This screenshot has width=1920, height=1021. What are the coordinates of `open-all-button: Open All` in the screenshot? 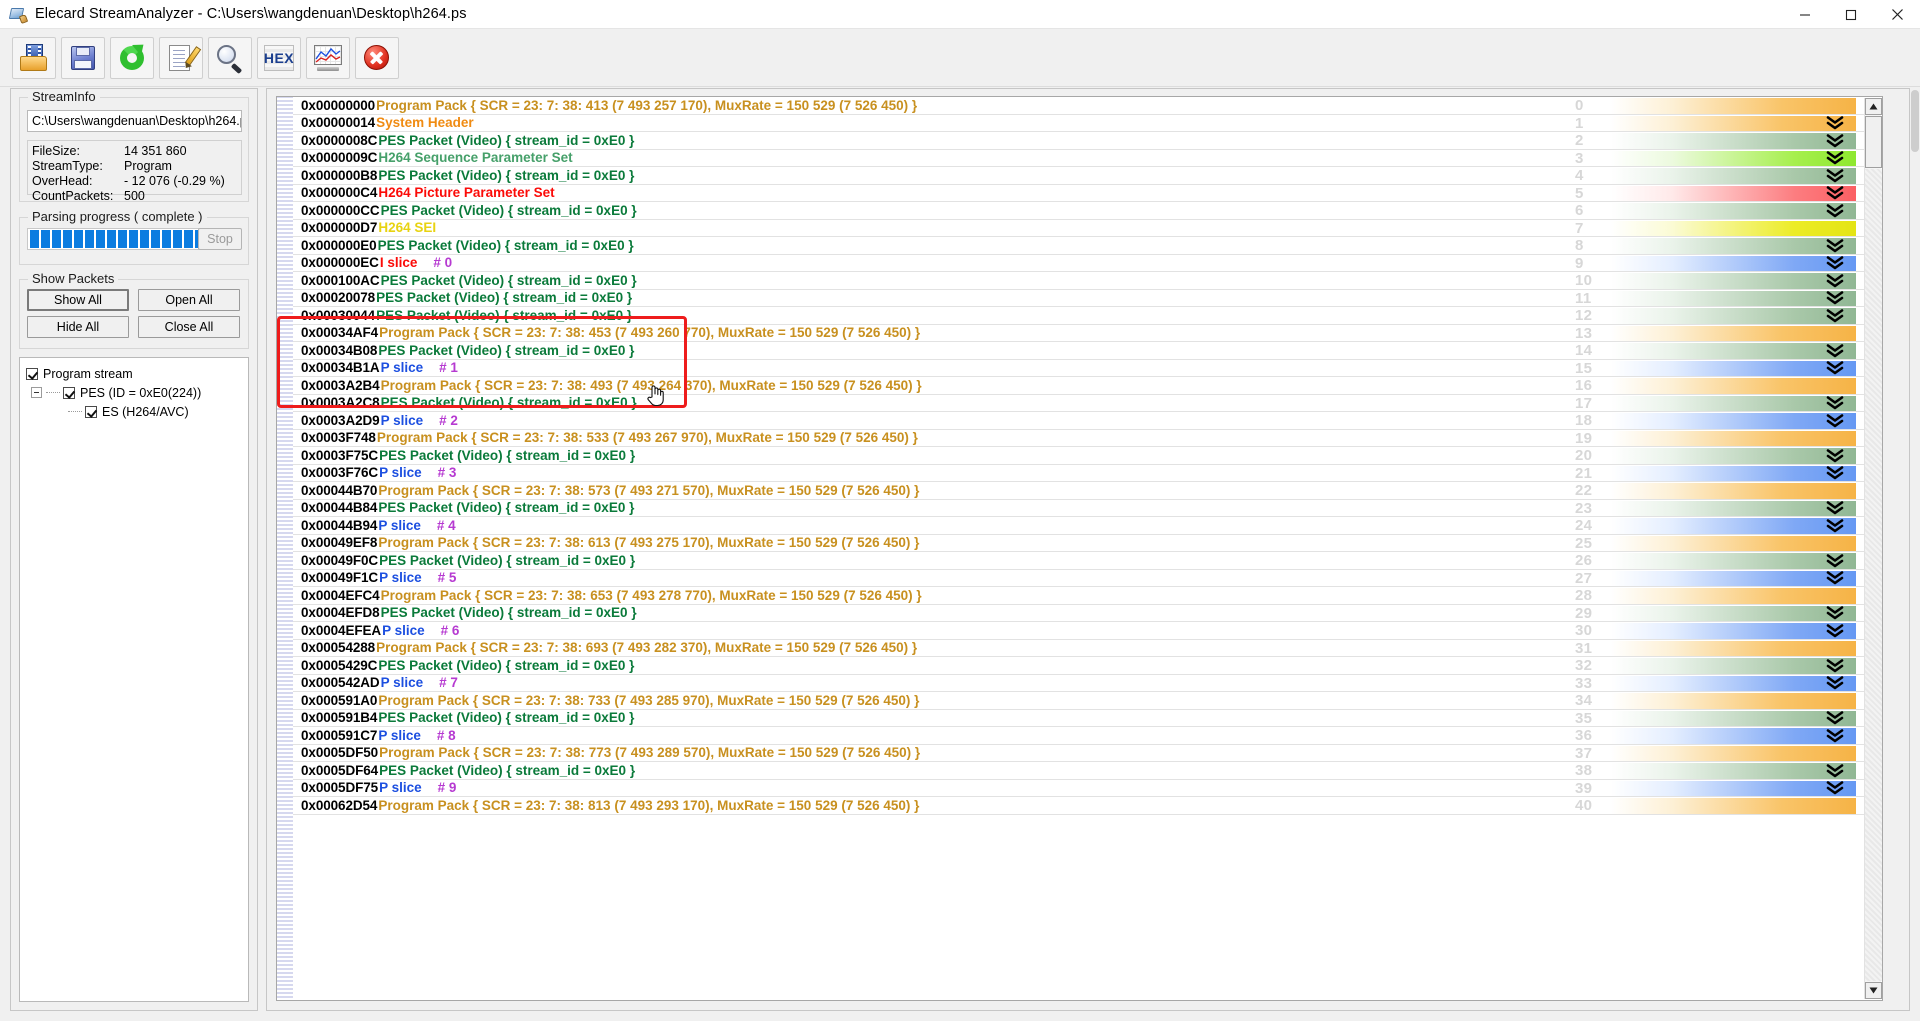 It's located at (189, 300).